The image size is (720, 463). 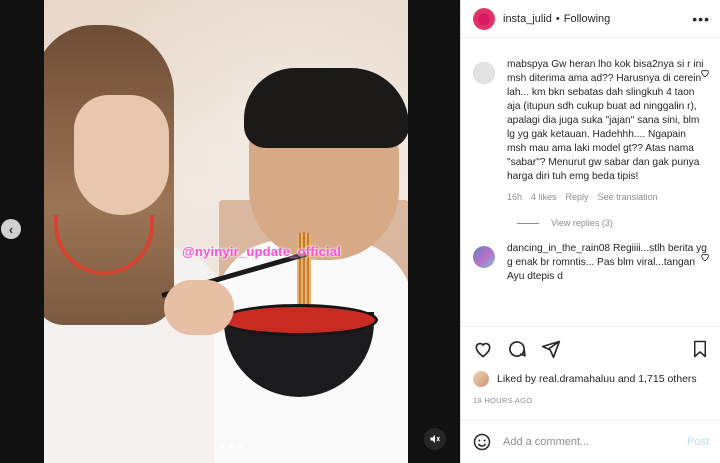 I want to click on comment-icon, so click(x=517, y=349).